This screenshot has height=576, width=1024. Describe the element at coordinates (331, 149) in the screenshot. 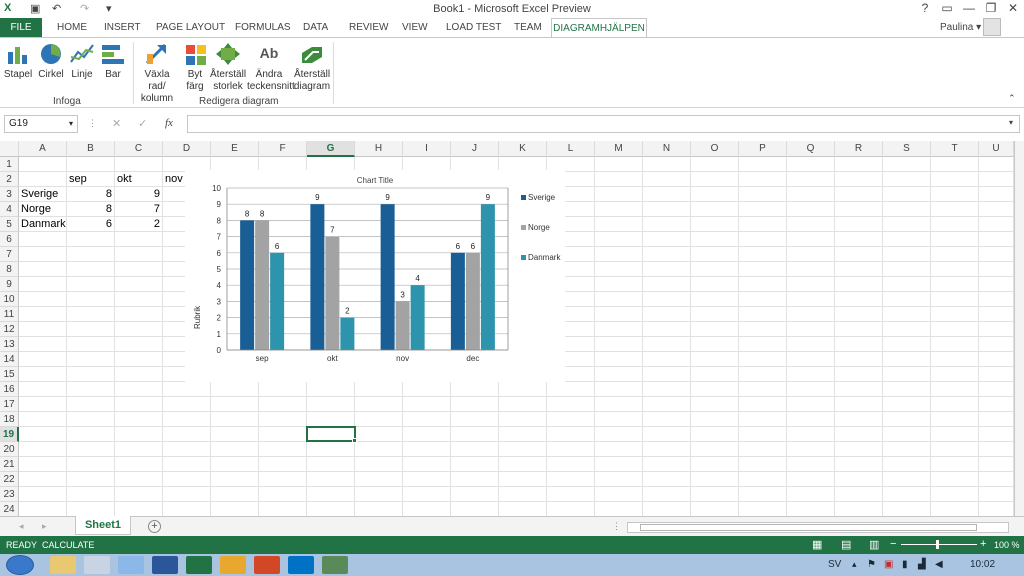

I see `column-header-g: G` at that location.